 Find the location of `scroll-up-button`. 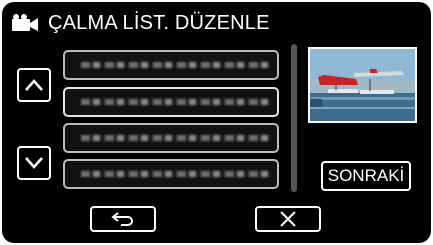

scroll-up-button is located at coordinates (34, 85).